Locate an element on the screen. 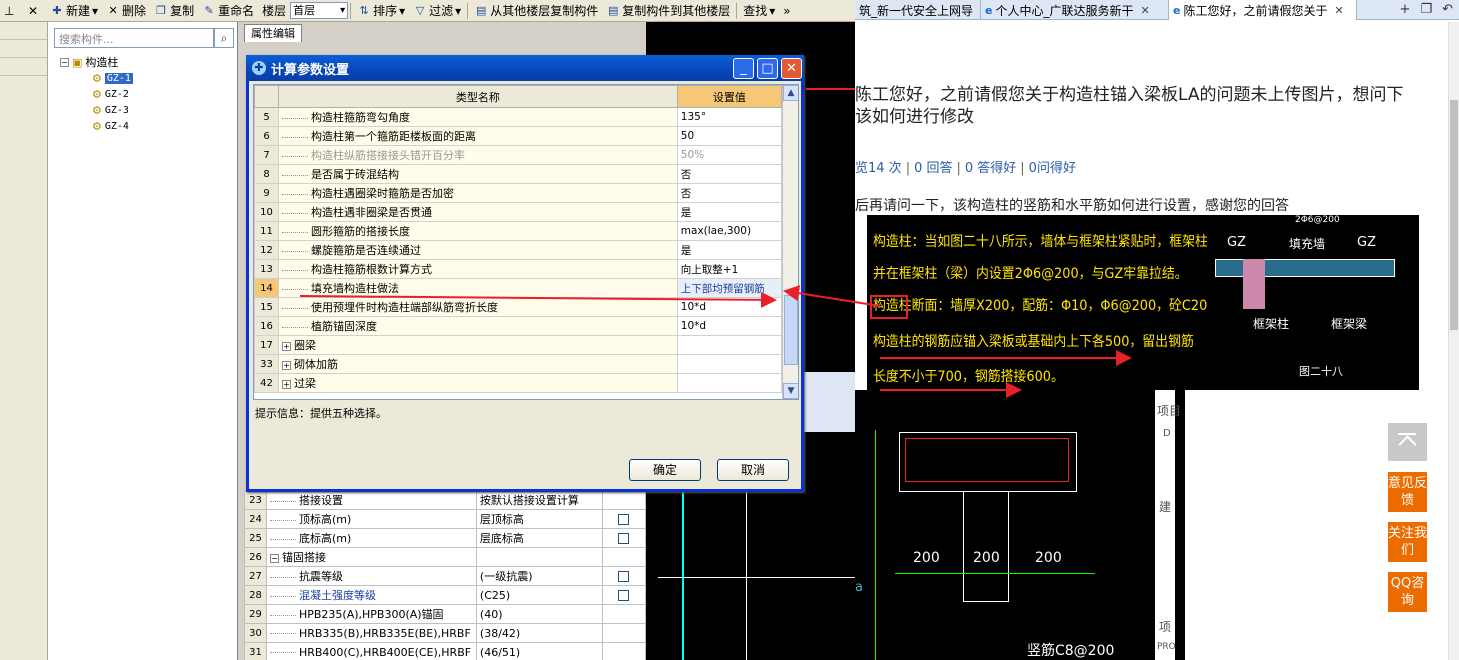  param-row: 8 是否属于砖混结构否 is located at coordinates (518, 174).